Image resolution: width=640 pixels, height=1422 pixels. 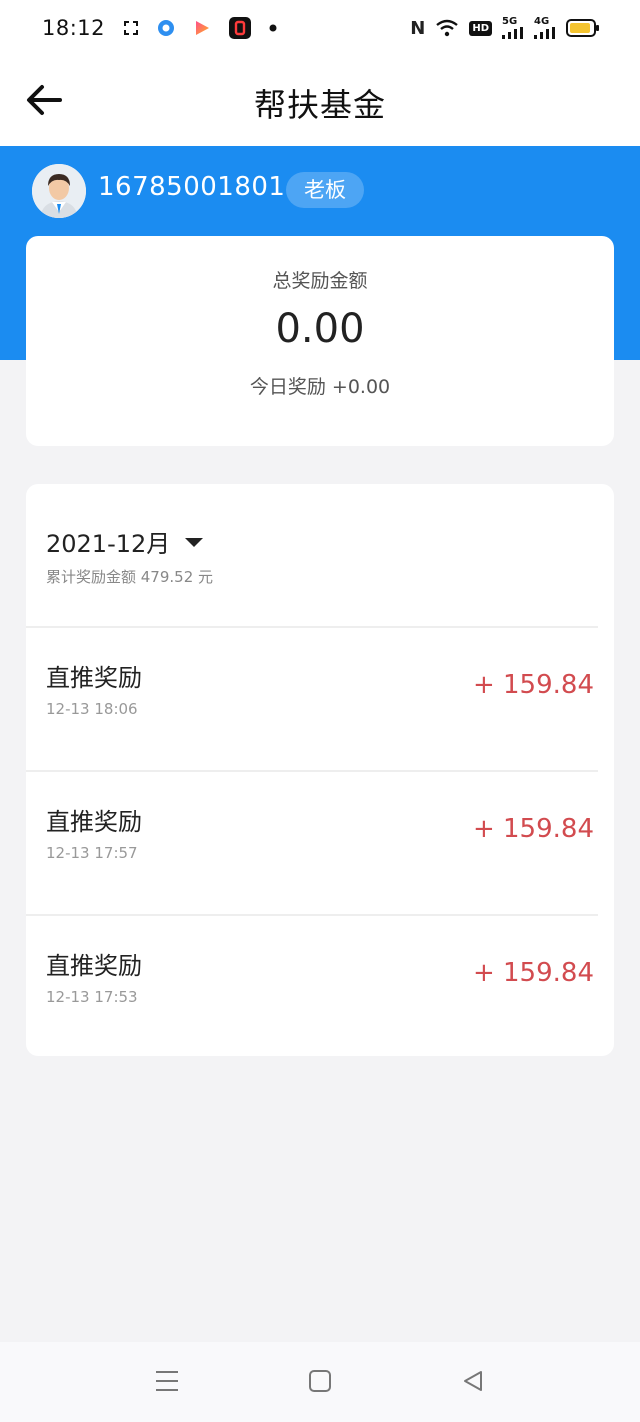 I want to click on status-right-icons: N HD 5G 4G, so click(x=505, y=28).